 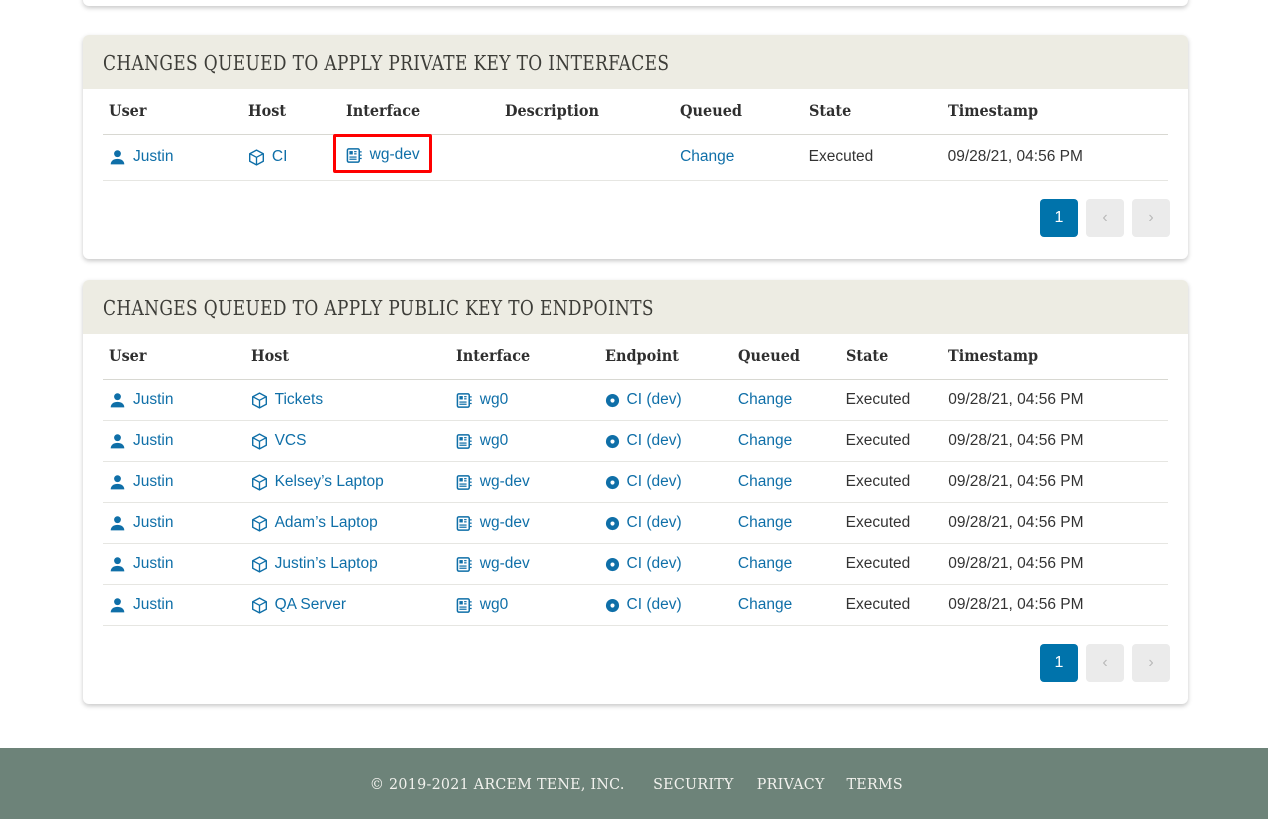 What do you see at coordinates (874, 784) in the screenshot?
I see `footer-link-terms: Terms` at bounding box center [874, 784].